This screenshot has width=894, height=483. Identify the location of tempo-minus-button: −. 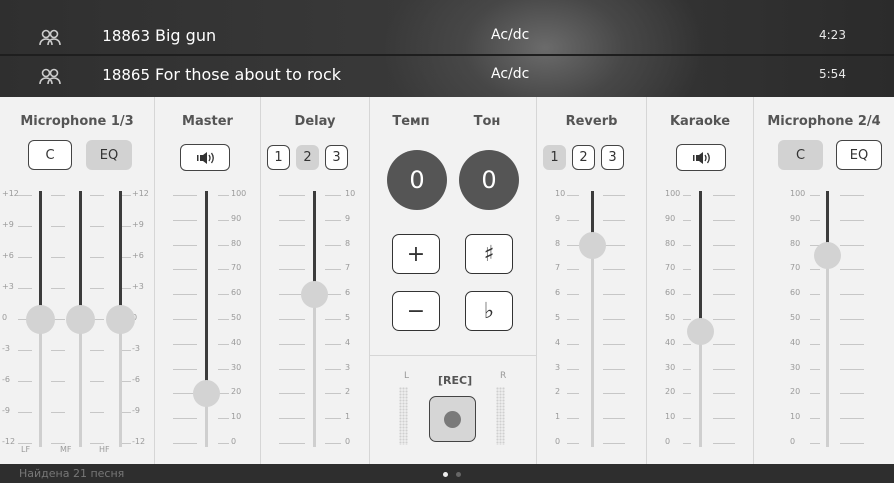
(416, 311).